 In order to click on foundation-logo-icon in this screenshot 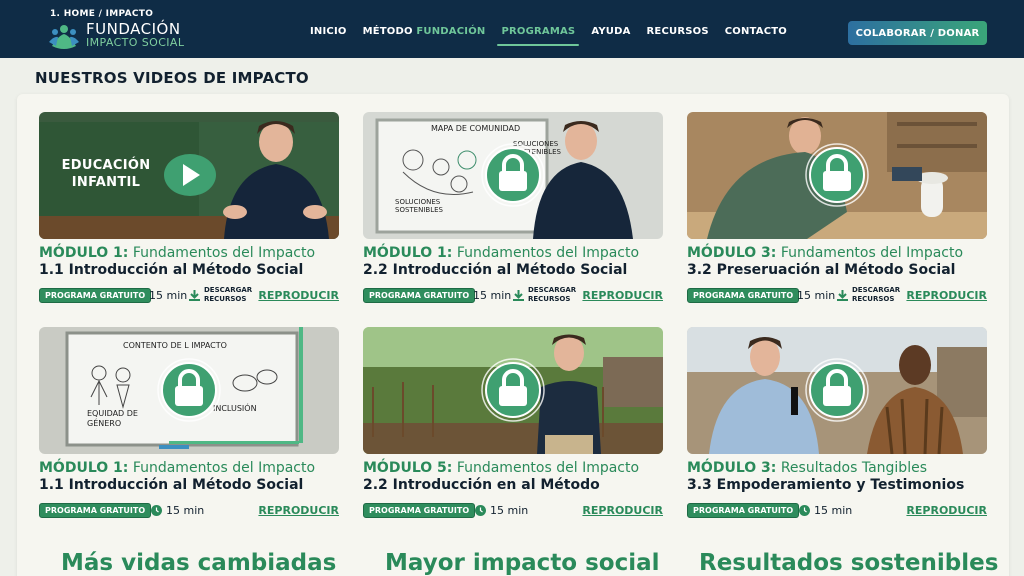, I will do `click(64, 36)`.